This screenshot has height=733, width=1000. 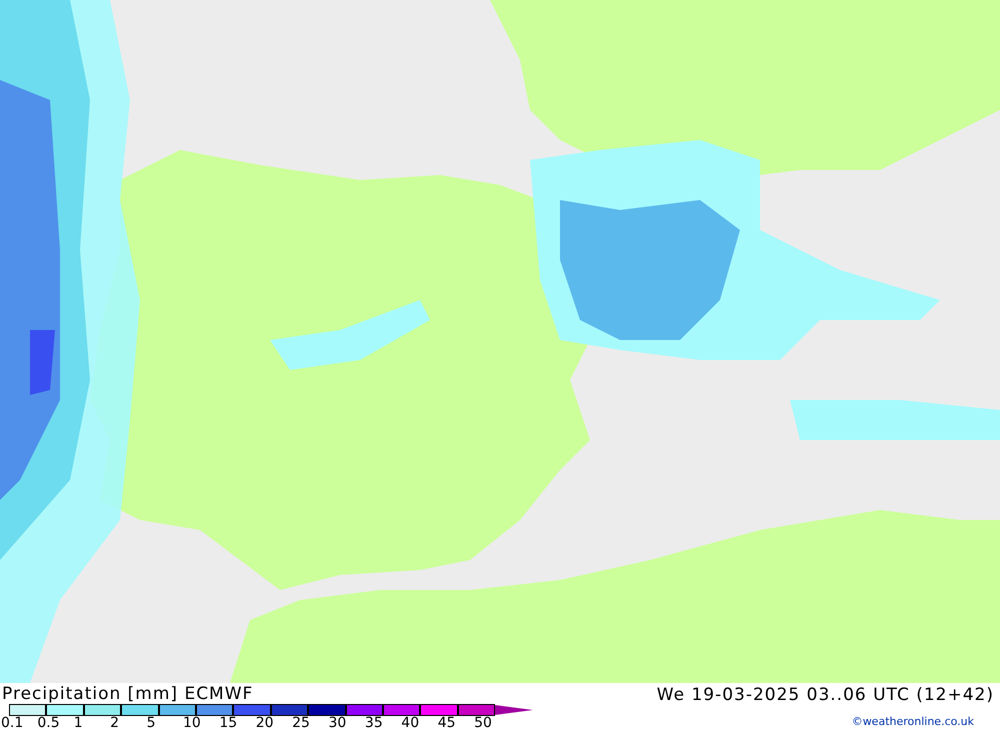 I want to click on valid-time: We 19-03-2025 03..06 UTC (12+42), so click(x=825, y=695).